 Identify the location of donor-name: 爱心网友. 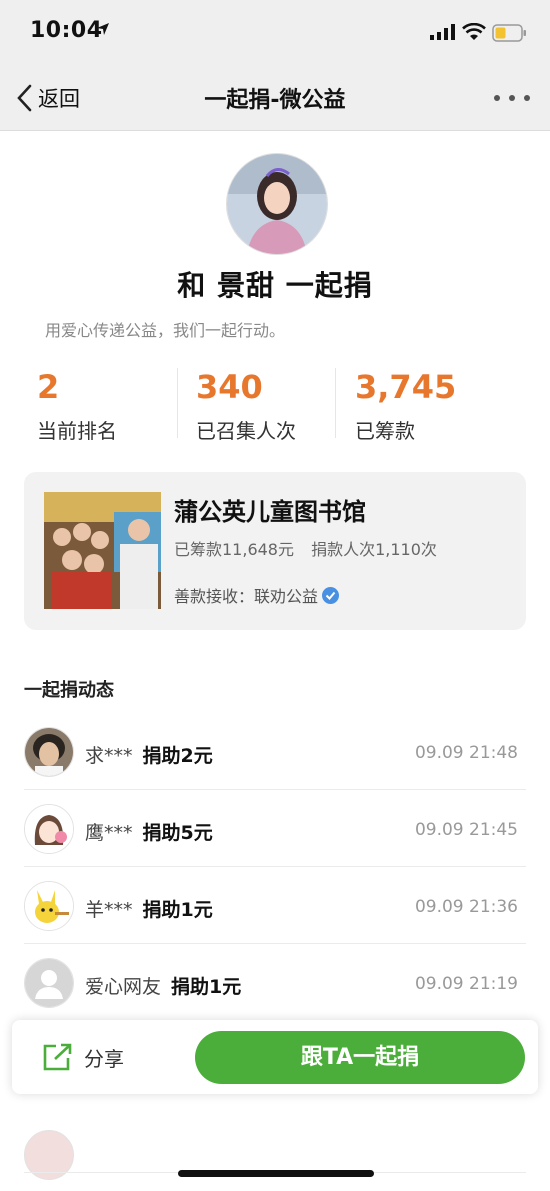
(123, 987).